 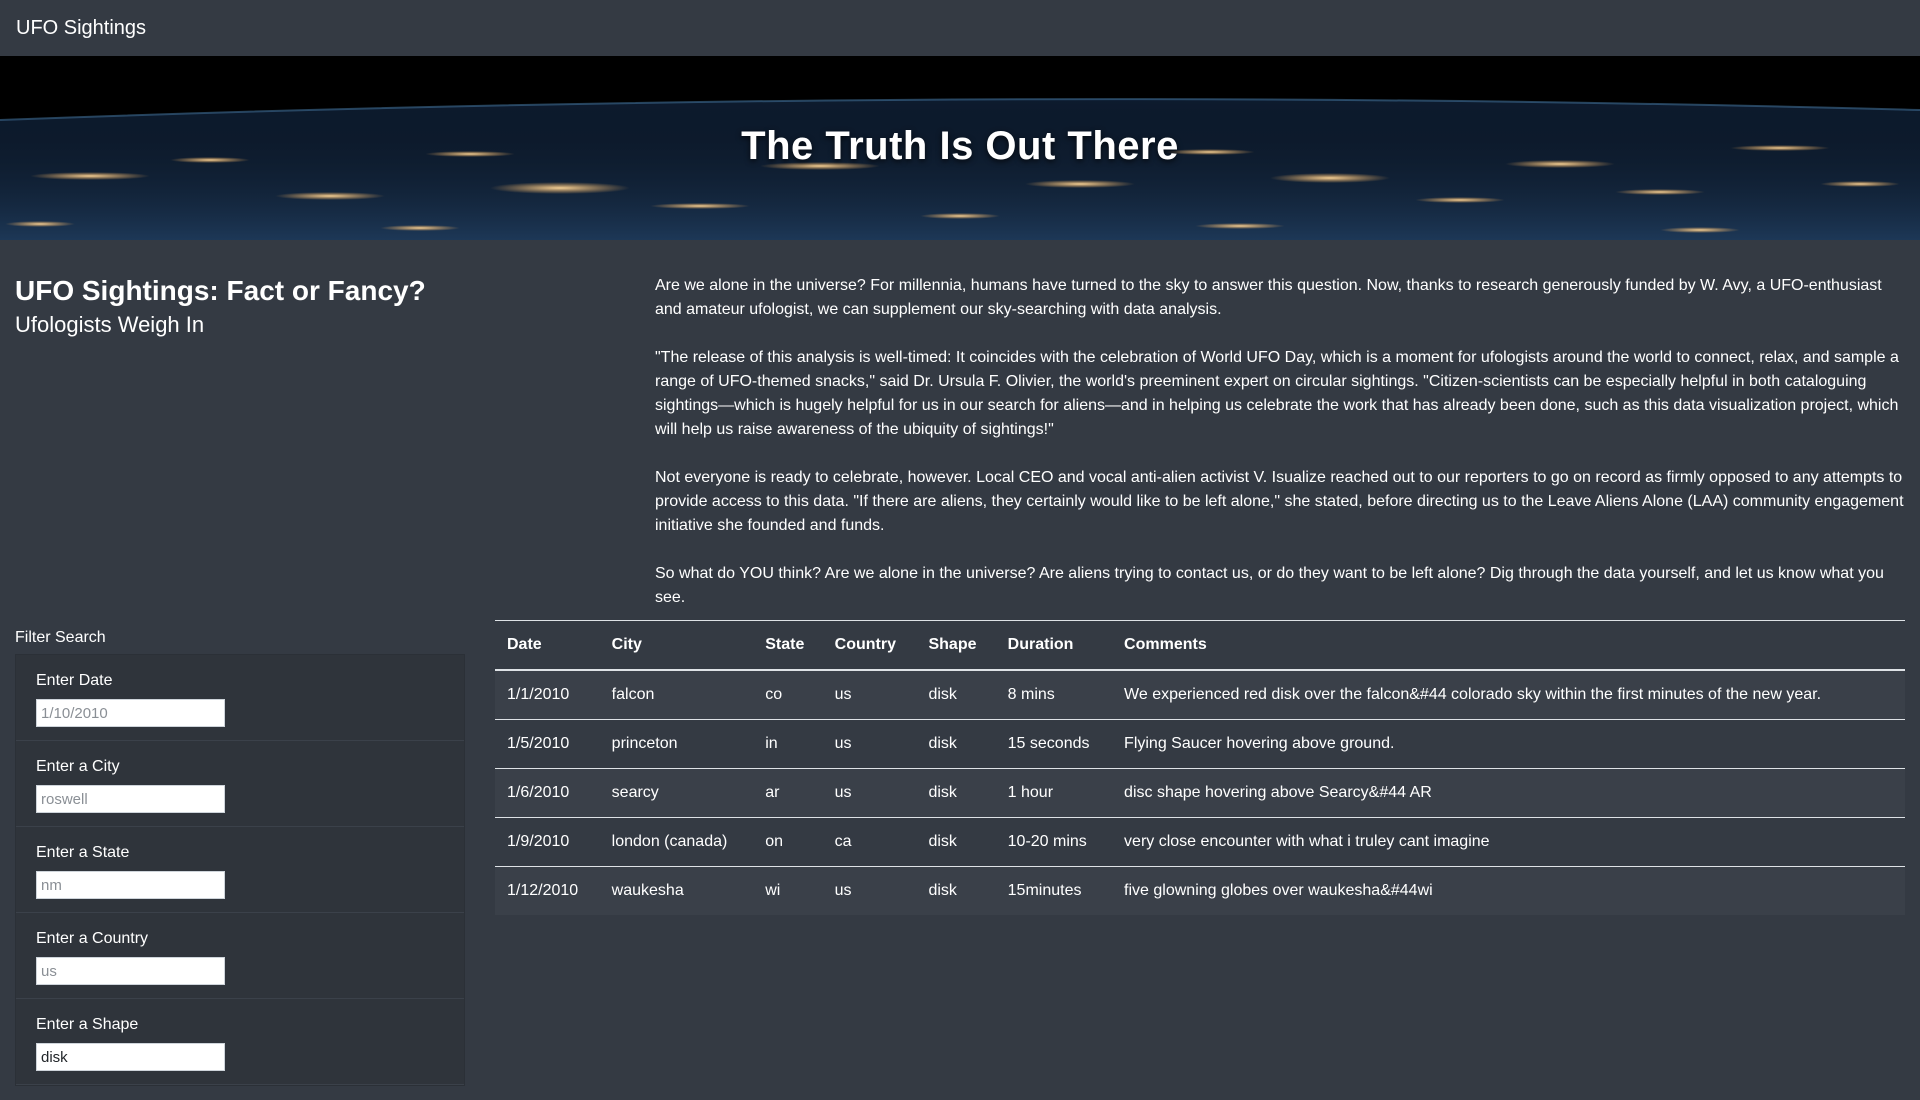 I want to click on cell-duration: 10-20 mins, so click(x=1054, y=842).